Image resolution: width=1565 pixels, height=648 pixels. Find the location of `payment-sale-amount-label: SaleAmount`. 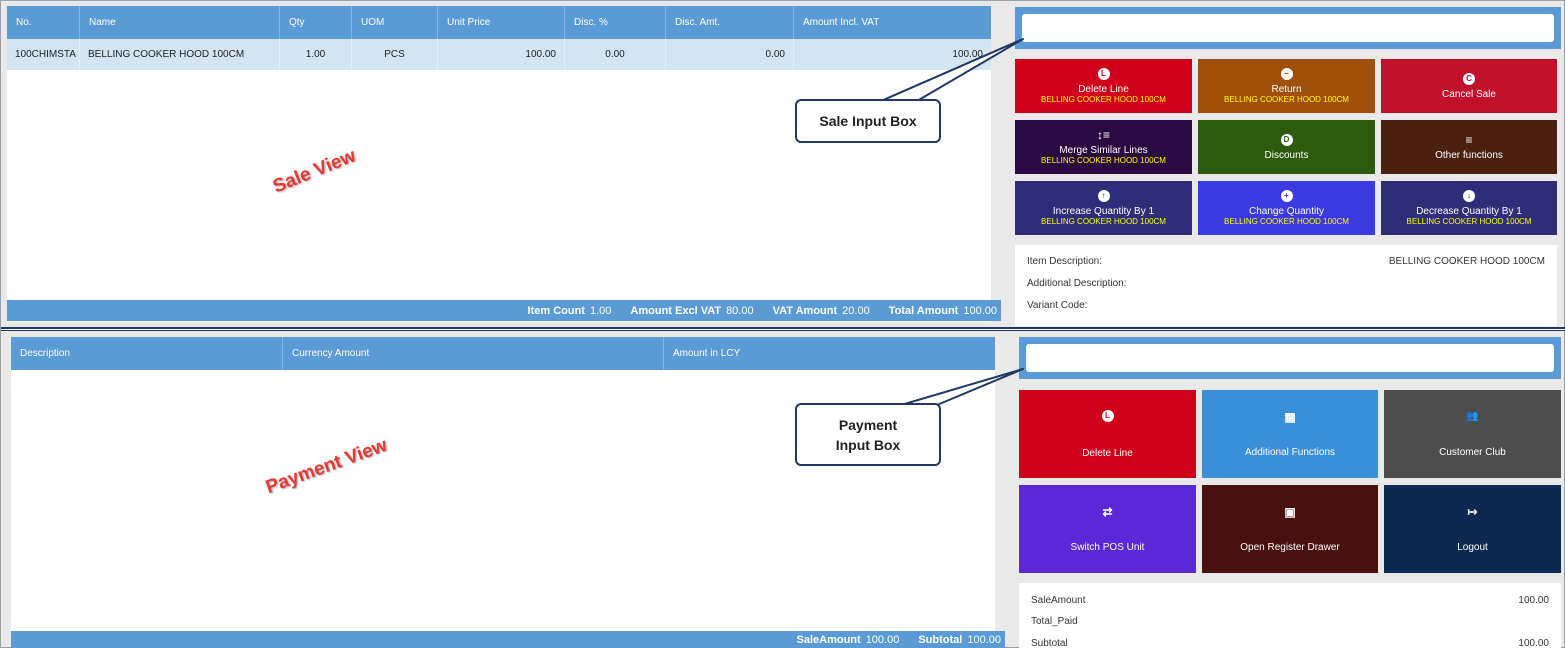

payment-sale-amount-label: SaleAmount is located at coordinates (1058, 600).